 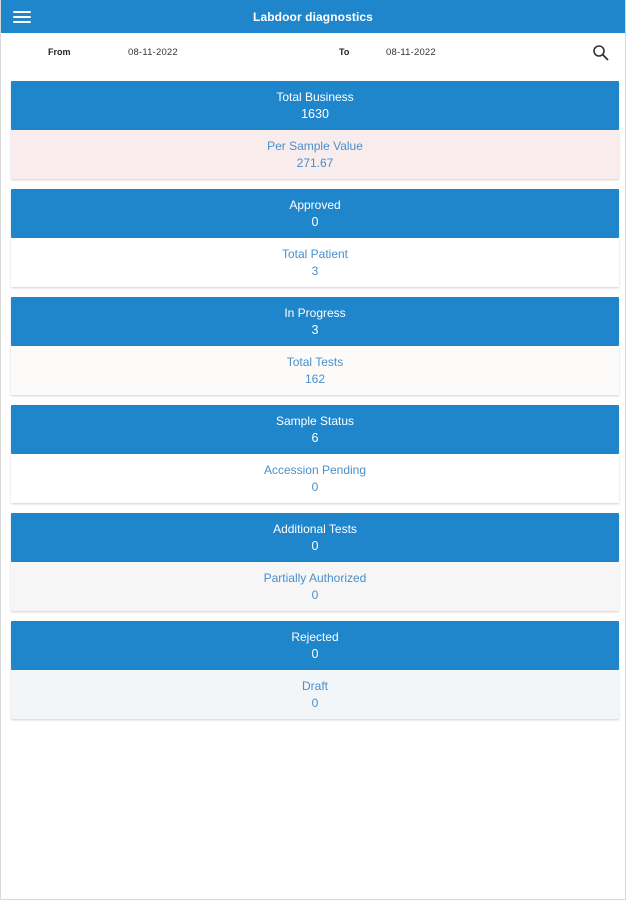 What do you see at coordinates (315, 586) in the screenshot?
I see `partially-authorized-card: Partially Authorized 0` at bounding box center [315, 586].